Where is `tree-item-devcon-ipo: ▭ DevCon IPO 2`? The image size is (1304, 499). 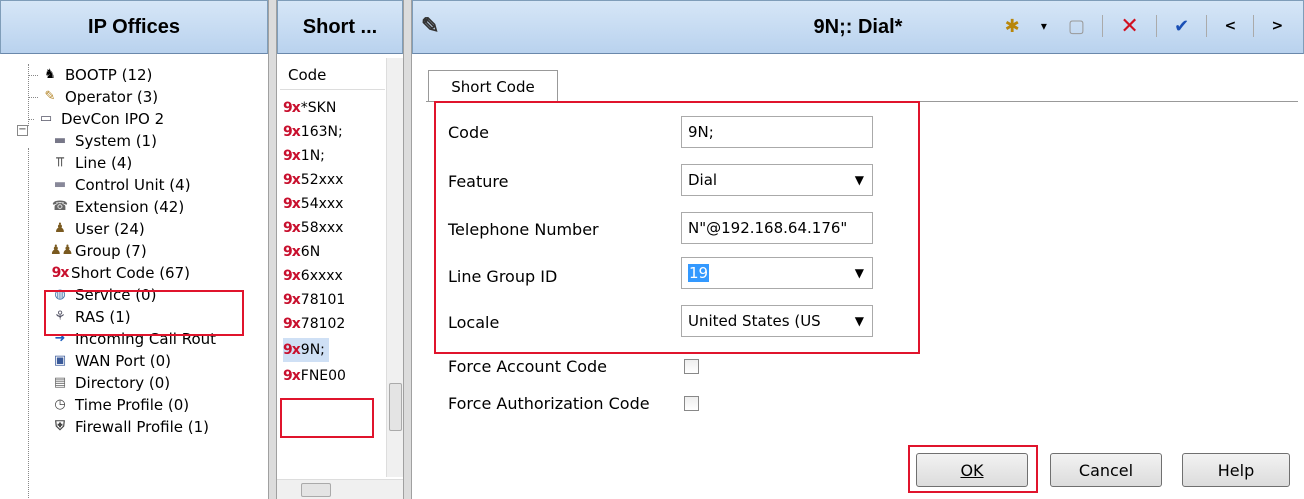 tree-item-devcon-ipo: ▭ DevCon IPO 2 is located at coordinates (96, 119).